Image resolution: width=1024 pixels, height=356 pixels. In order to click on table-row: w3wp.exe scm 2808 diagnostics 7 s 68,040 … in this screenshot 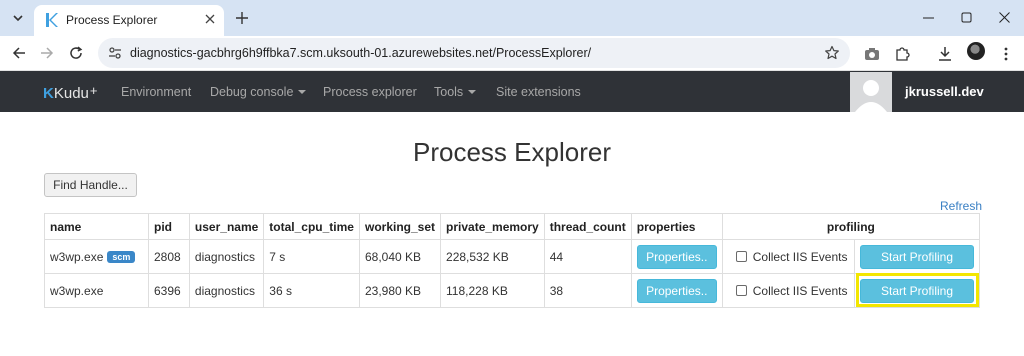, I will do `click(512, 256)`.